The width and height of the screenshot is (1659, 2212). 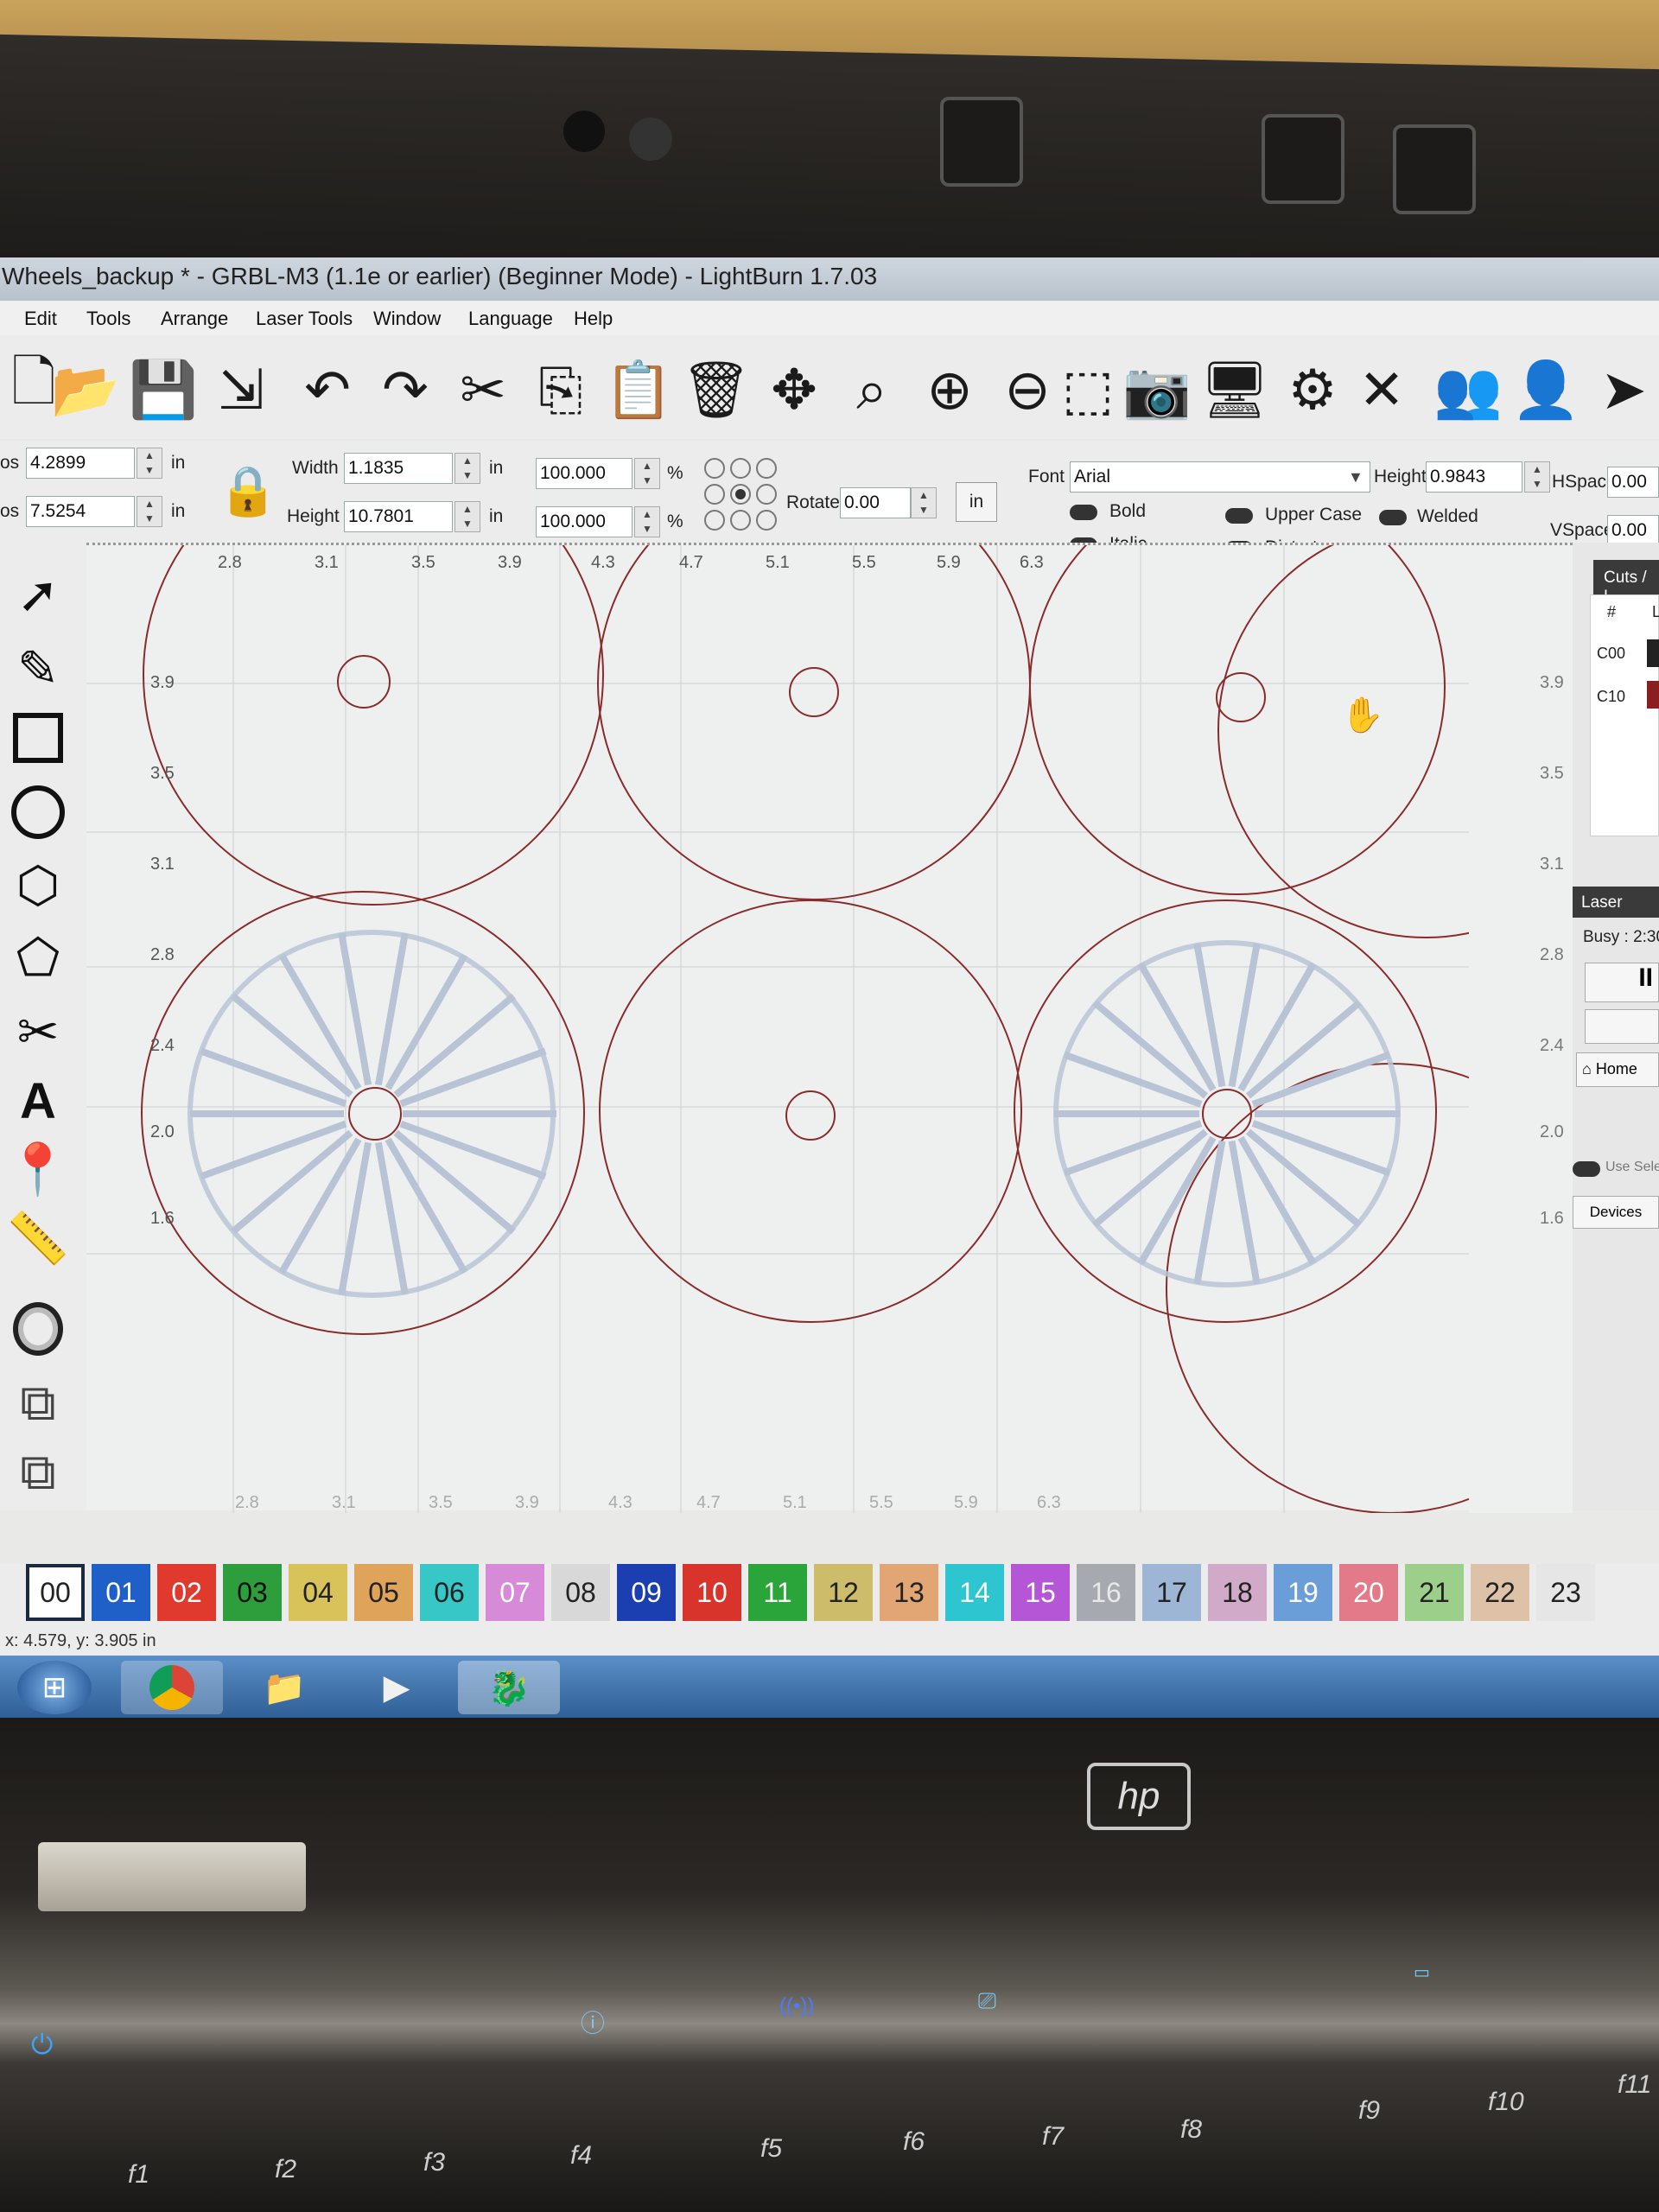 I want to click on palette-swatch-20: 20, so click(x=1368, y=1592).